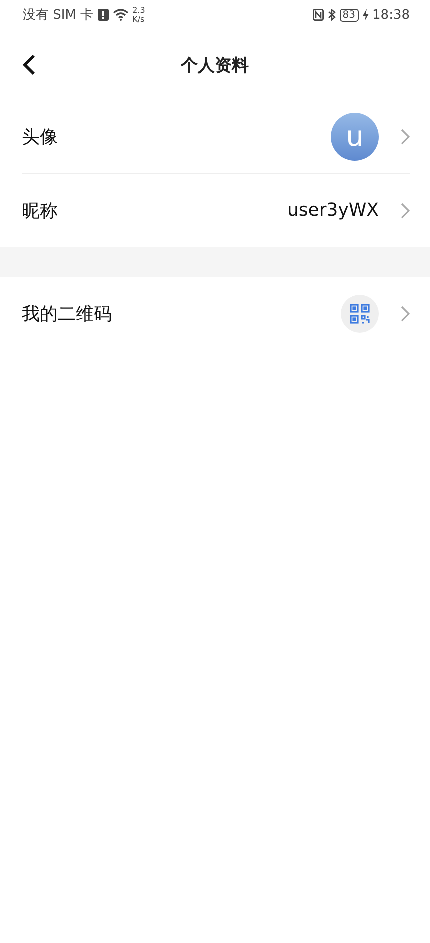  I want to click on charging-icon, so click(365, 15).